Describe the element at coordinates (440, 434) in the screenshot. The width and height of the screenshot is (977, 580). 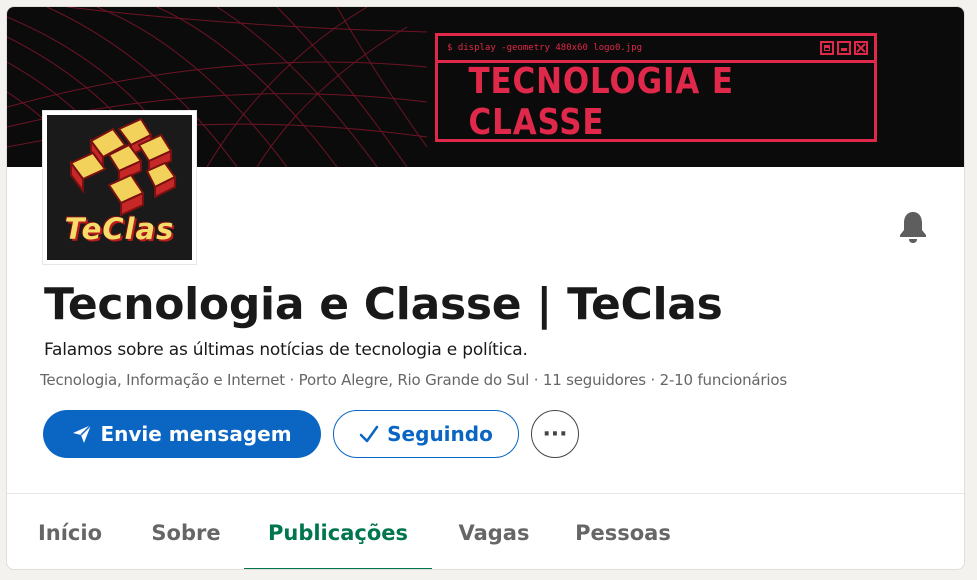
I see `following-label: Seguindo` at that location.